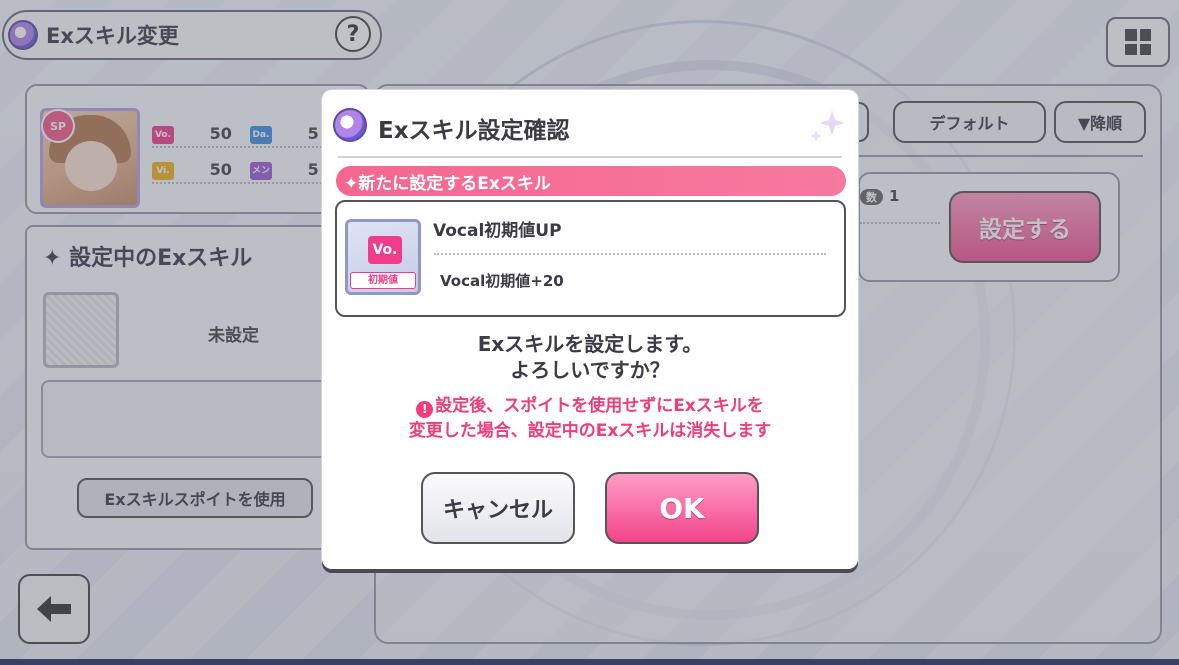 Image resolution: width=1179 pixels, height=665 pixels. I want to click on dialog-title: Exスキル設定確認, so click(474, 131).